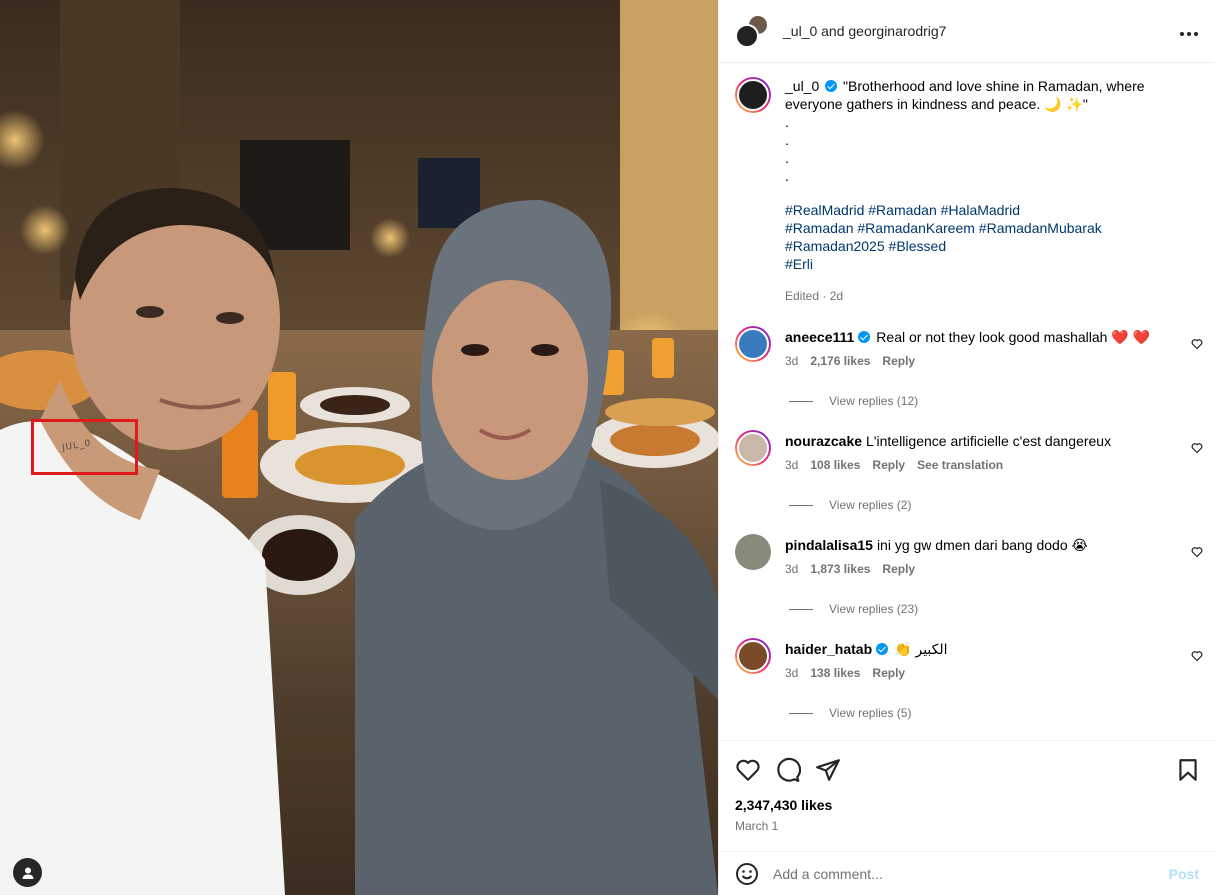 The height and width of the screenshot is (895, 1215). I want to click on view-replies-button: View replies (12), so click(1002, 401).